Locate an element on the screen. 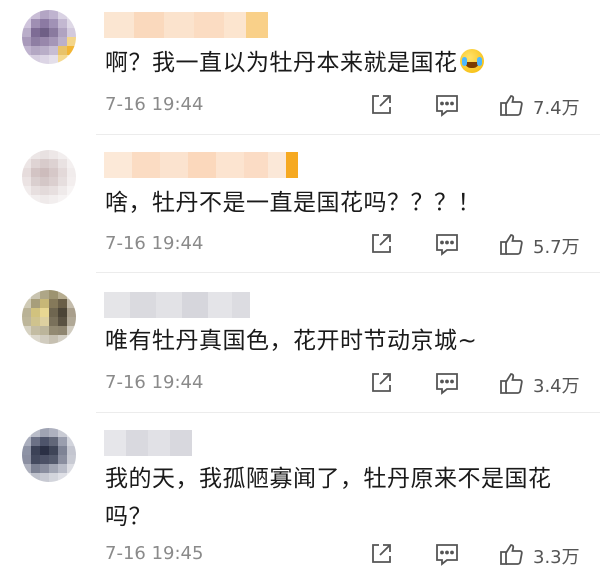 The image size is (600, 586). comment-text: 啥，牡丹不是一直是国花吗？？？！ is located at coordinates (345, 203).